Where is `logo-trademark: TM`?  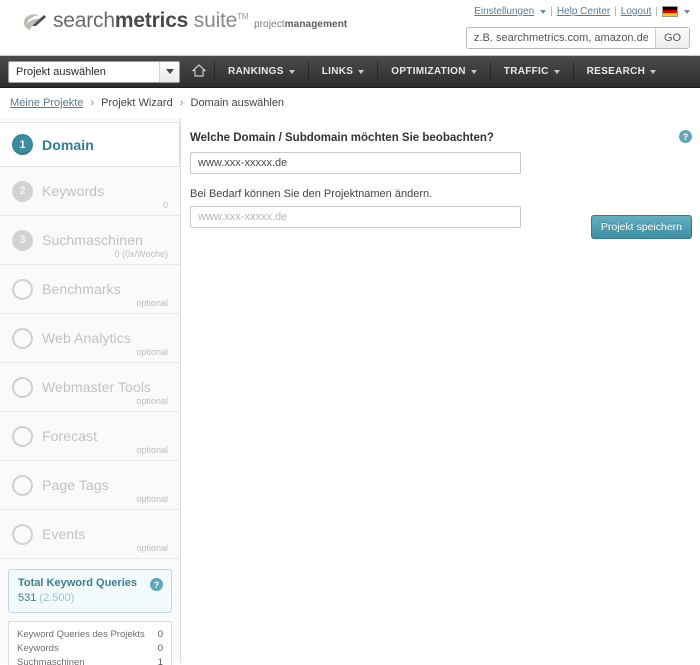
logo-trademark: TM is located at coordinates (243, 16).